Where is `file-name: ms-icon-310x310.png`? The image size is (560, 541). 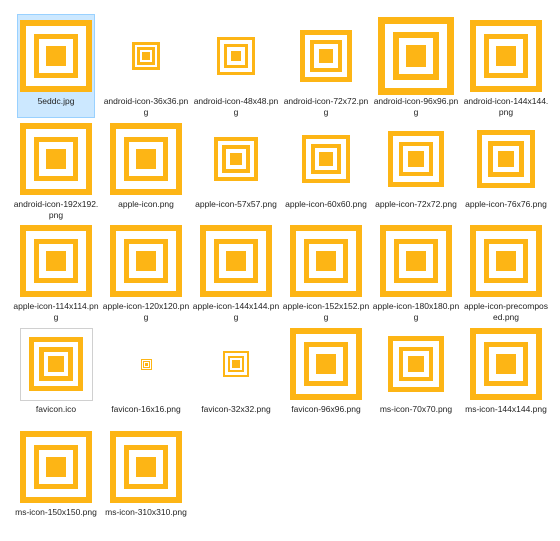
file-name: ms-icon-310x310.png is located at coordinates (146, 512).